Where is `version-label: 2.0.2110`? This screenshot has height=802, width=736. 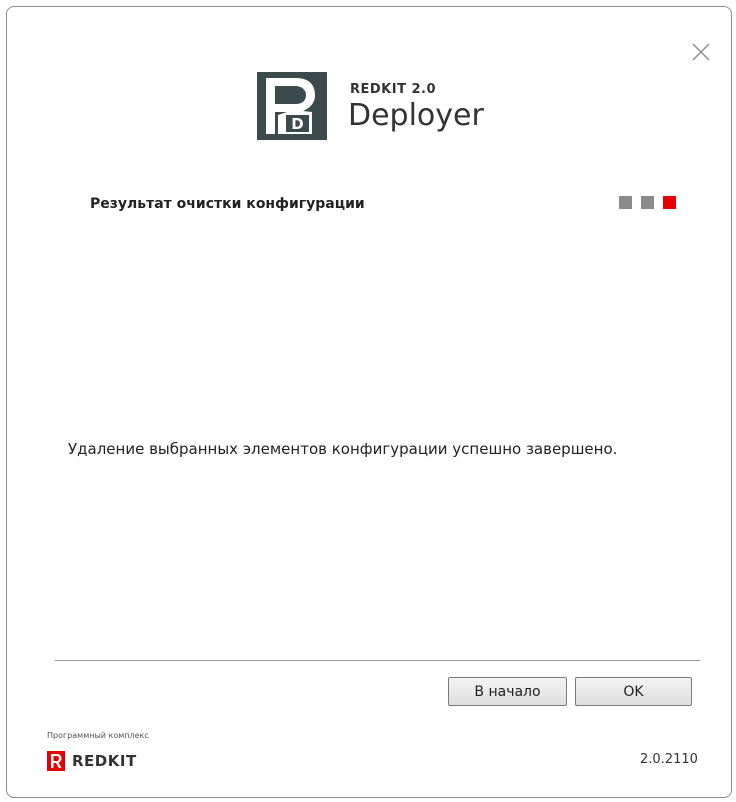 version-label: 2.0.2110 is located at coordinates (669, 759).